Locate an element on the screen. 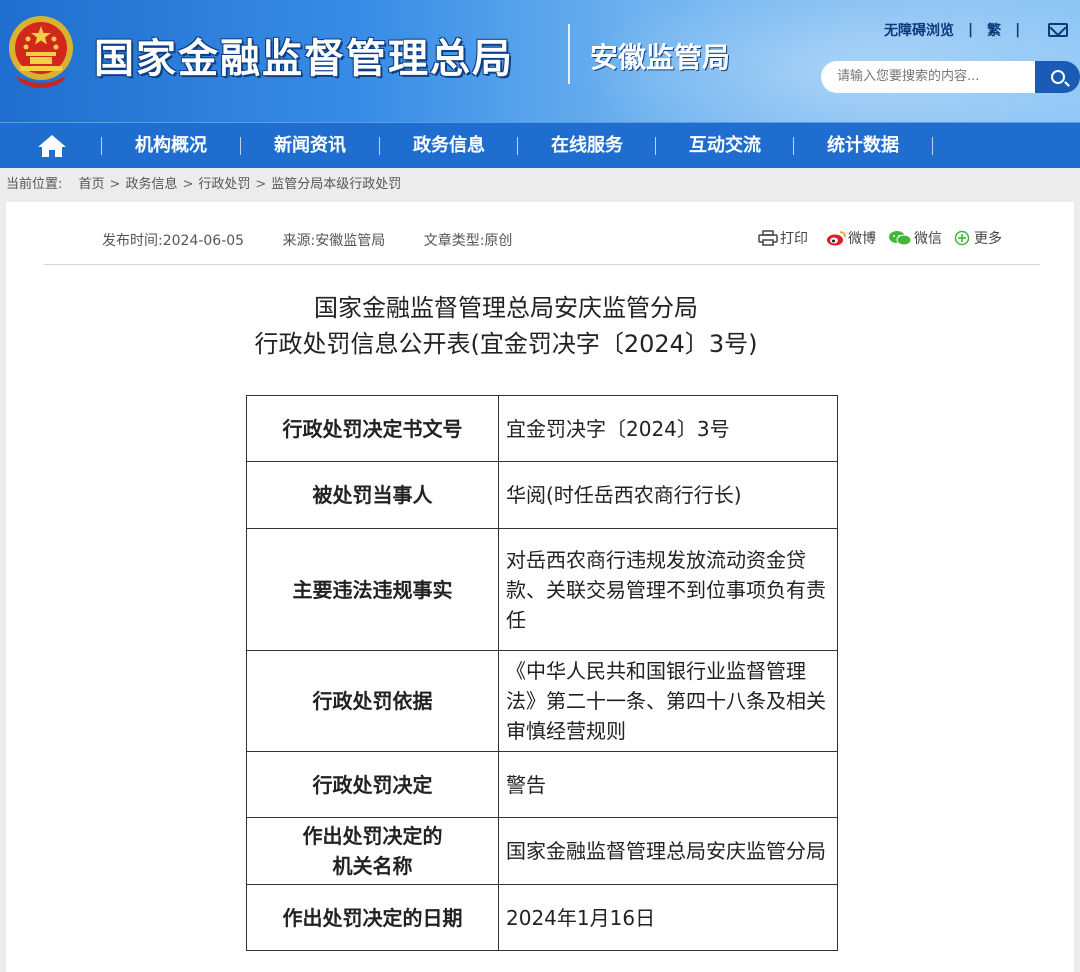 This screenshot has height=972, width=1080. search-icon is located at coordinates (1057, 77).